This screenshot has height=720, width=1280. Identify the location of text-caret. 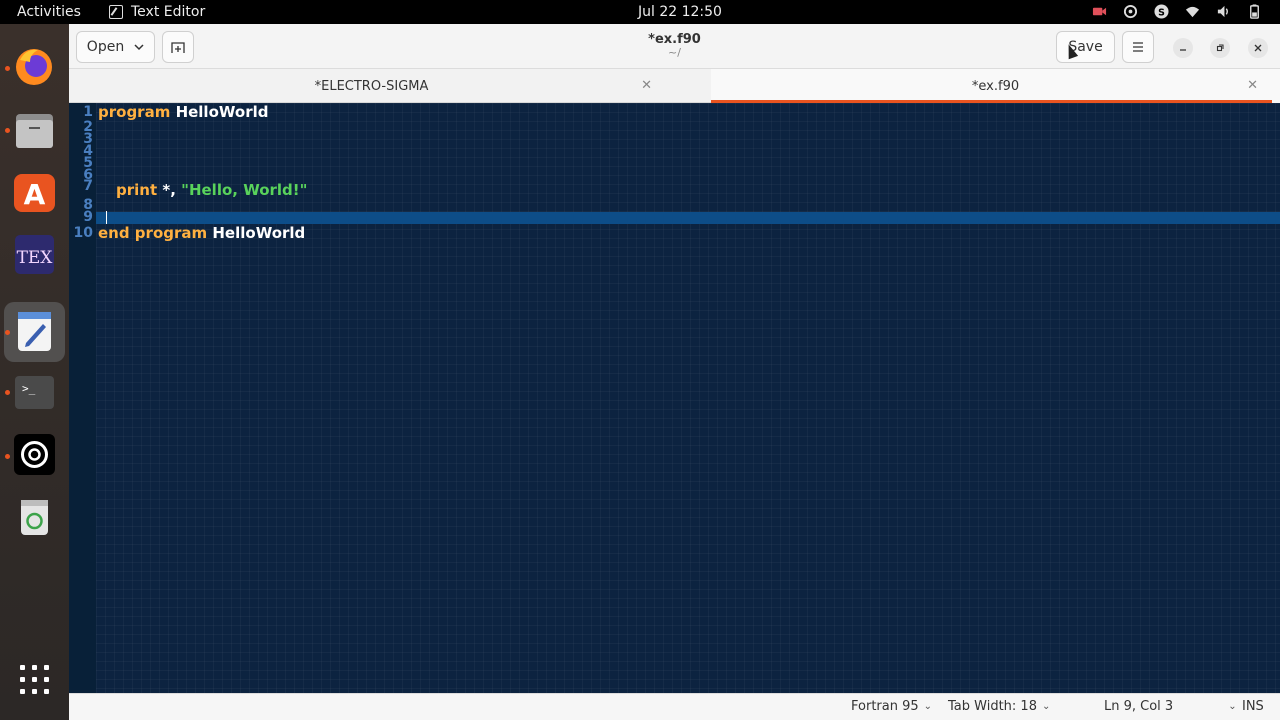
(106, 217).